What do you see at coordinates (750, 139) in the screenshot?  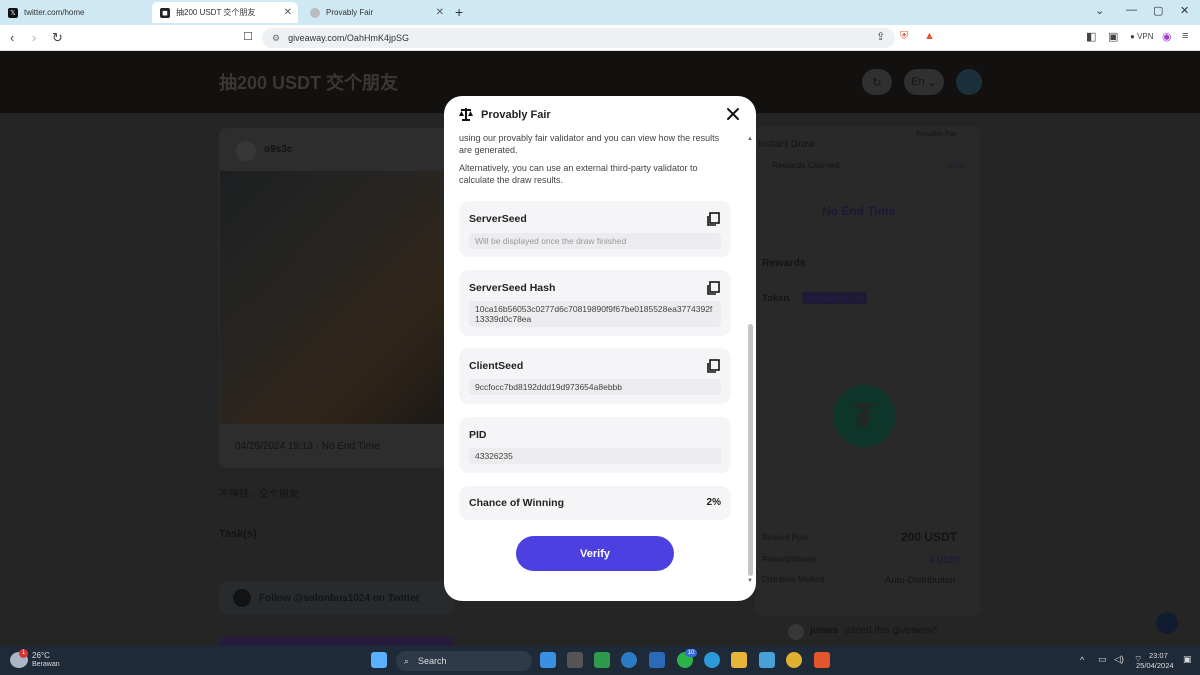 I see `scroll-up-arrow-icon: ▲` at bounding box center [750, 139].